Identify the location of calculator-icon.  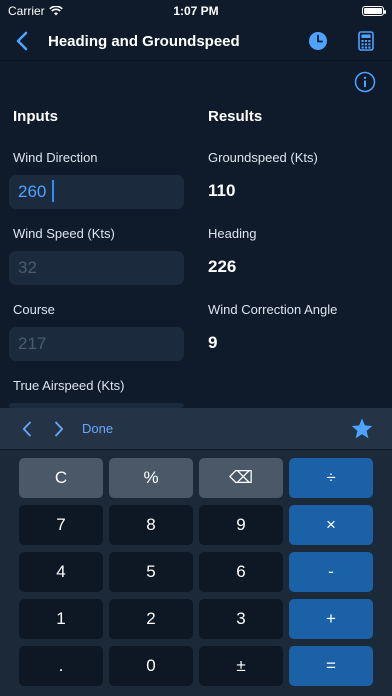
(366, 41).